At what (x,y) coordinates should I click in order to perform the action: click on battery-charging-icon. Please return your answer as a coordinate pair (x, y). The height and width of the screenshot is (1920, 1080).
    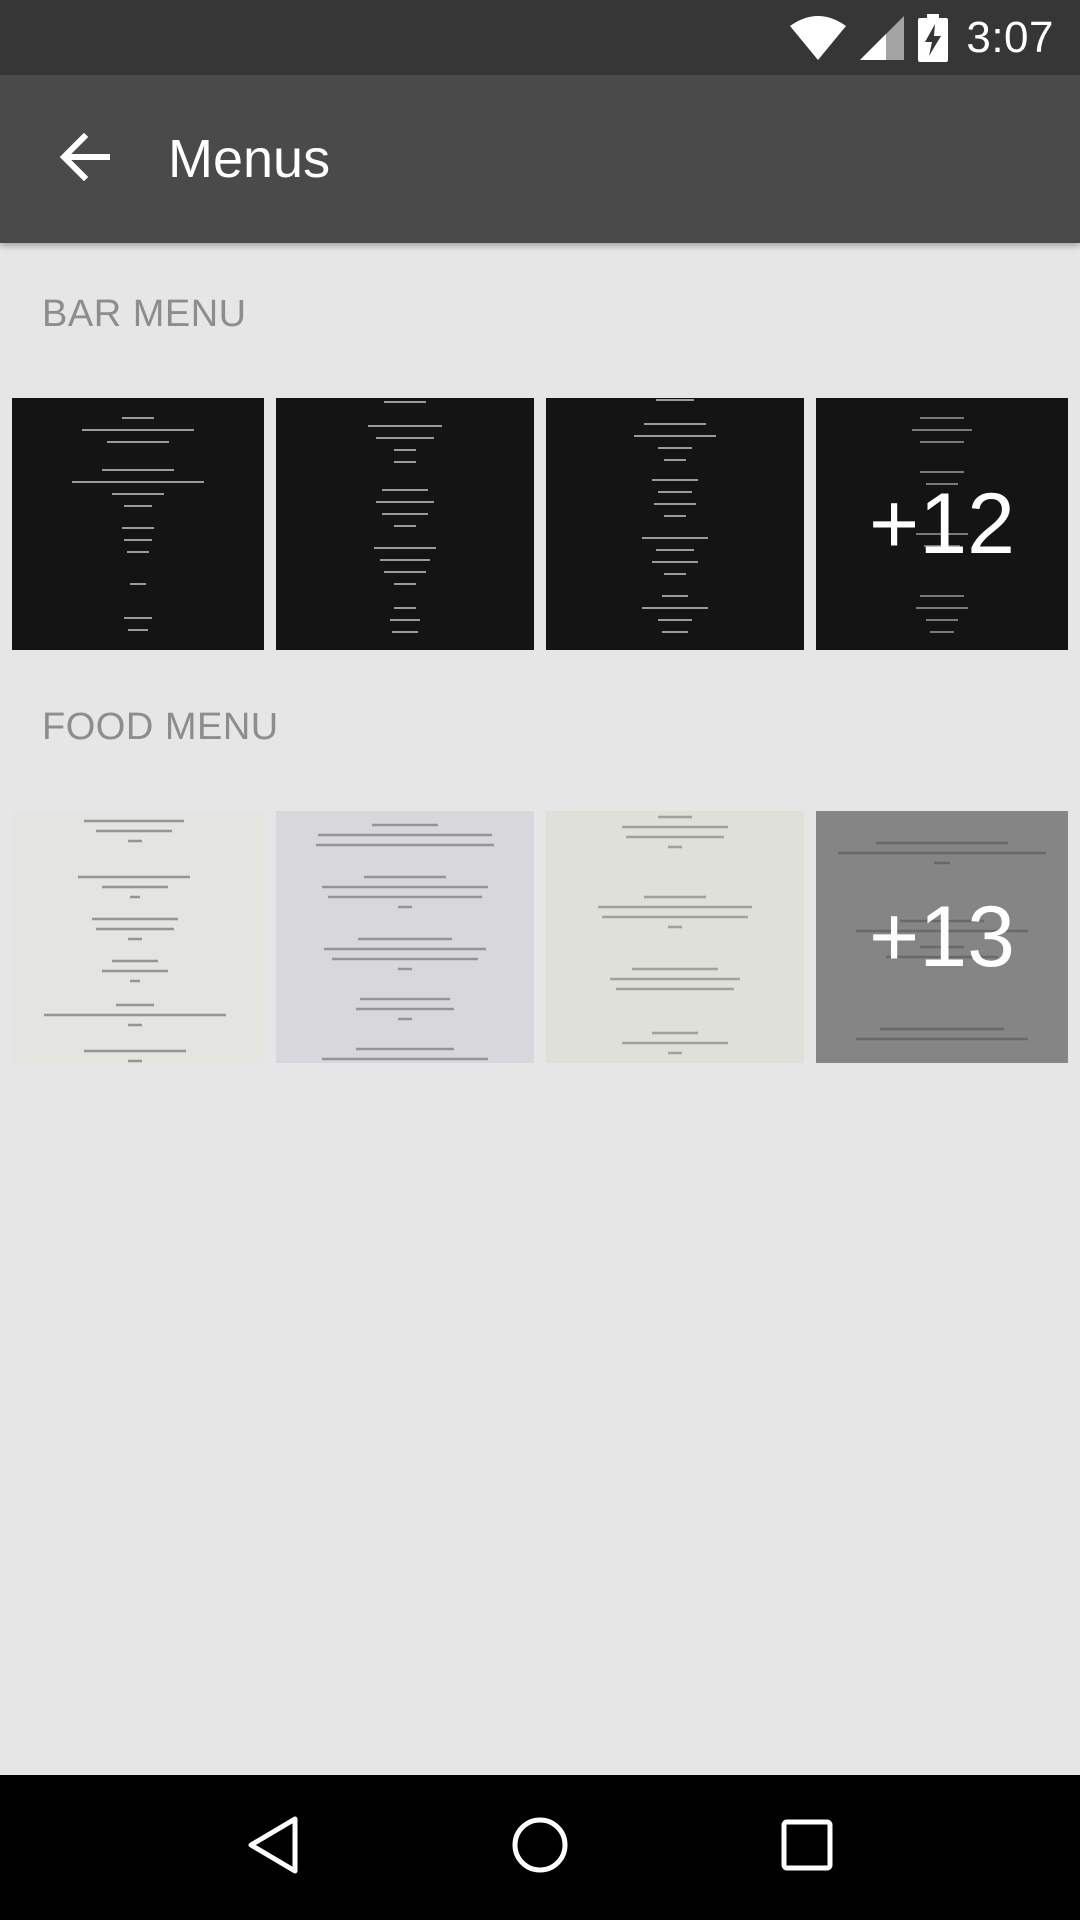
    Looking at the image, I should click on (933, 37).